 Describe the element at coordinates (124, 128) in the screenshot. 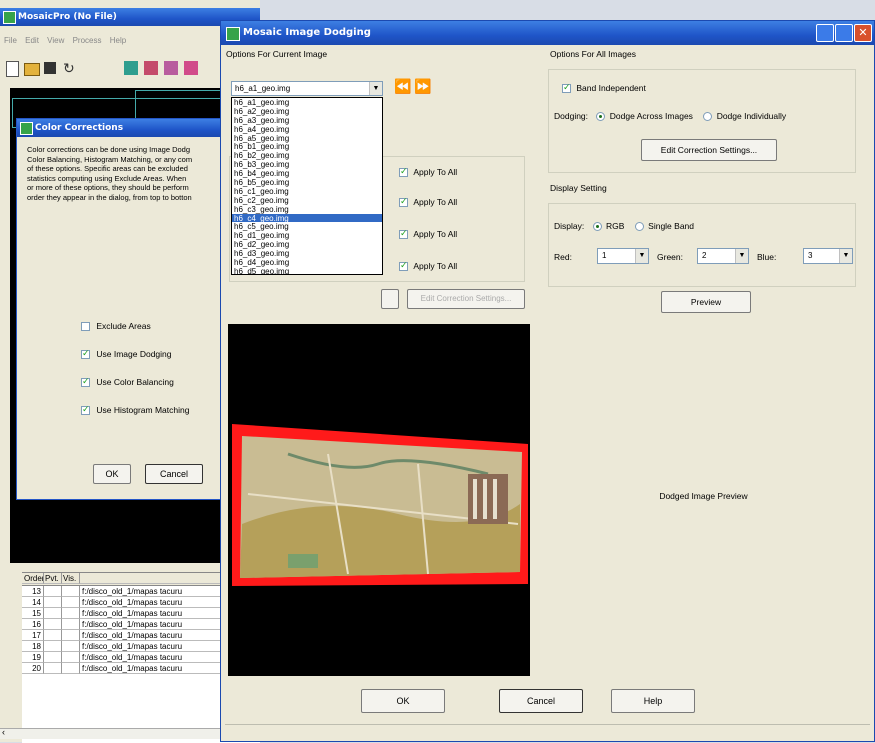

I see `color-corrections-titlebar: Color Corrections` at that location.